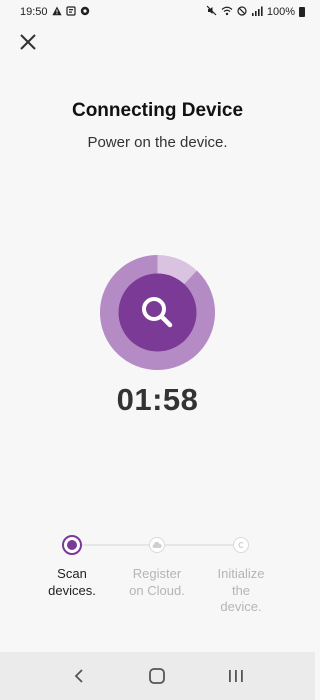  I want to click on status-time: 19:50, so click(34, 12).